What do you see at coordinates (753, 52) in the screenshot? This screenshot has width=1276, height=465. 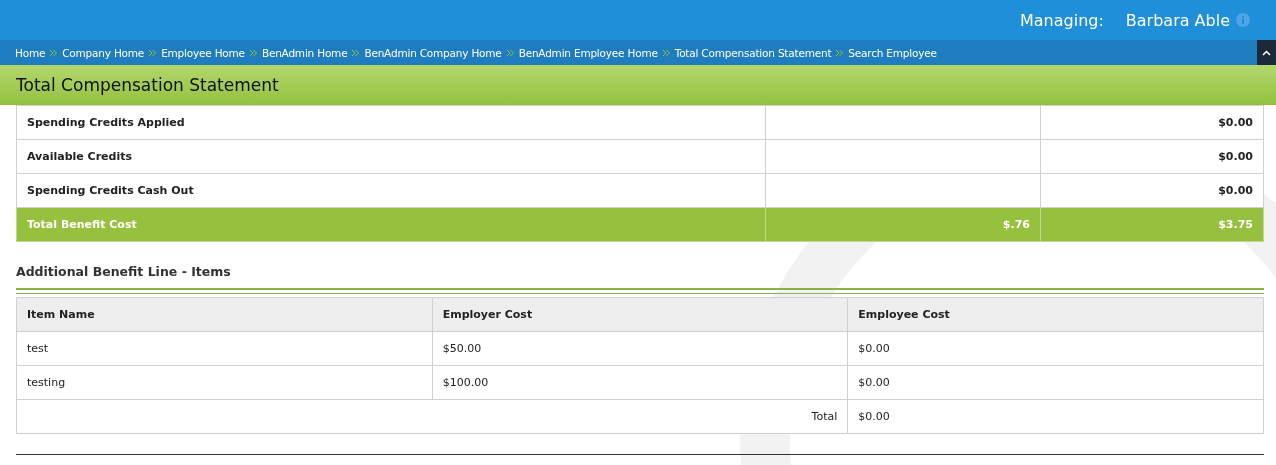 I see `breadcrumb-link: Total Compensation Statement` at bounding box center [753, 52].